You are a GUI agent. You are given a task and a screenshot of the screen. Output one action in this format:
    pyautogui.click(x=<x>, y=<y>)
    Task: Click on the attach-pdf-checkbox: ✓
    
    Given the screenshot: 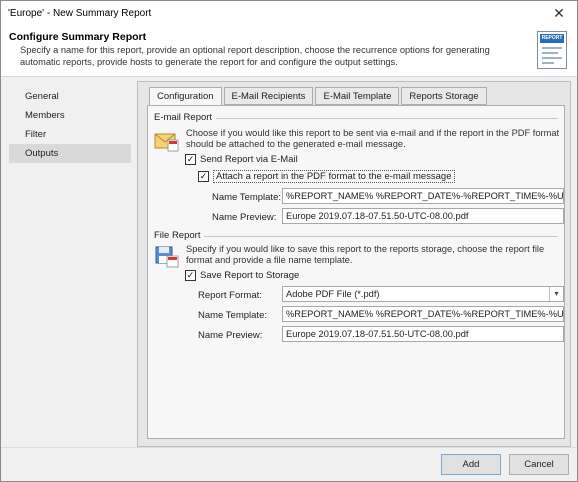 What is the action you would take?
    pyautogui.click(x=203, y=176)
    